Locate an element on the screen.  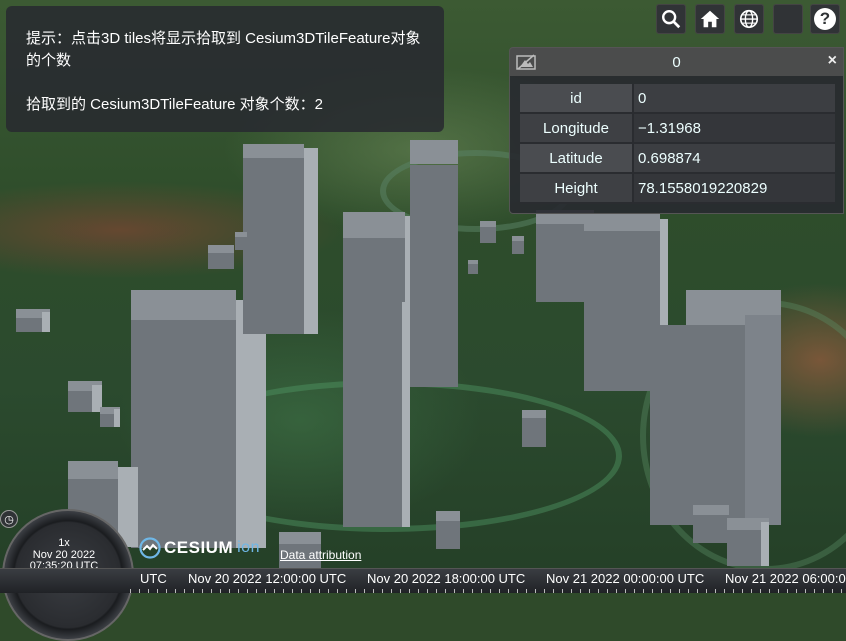
pick-count-text: 拾取到的 Cesium3DTileFeature 对象个数：2 is located at coordinates (175, 104).